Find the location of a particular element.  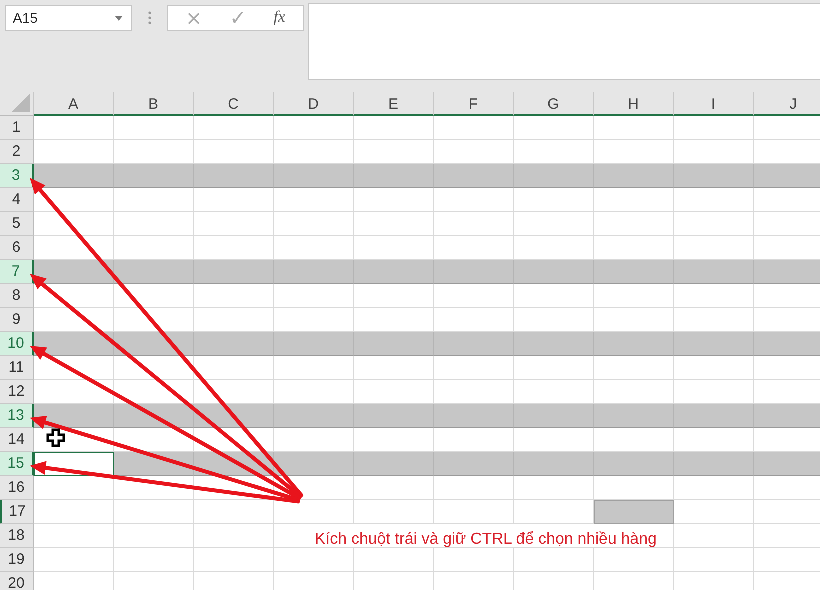

column-header: I is located at coordinates (714, 104).